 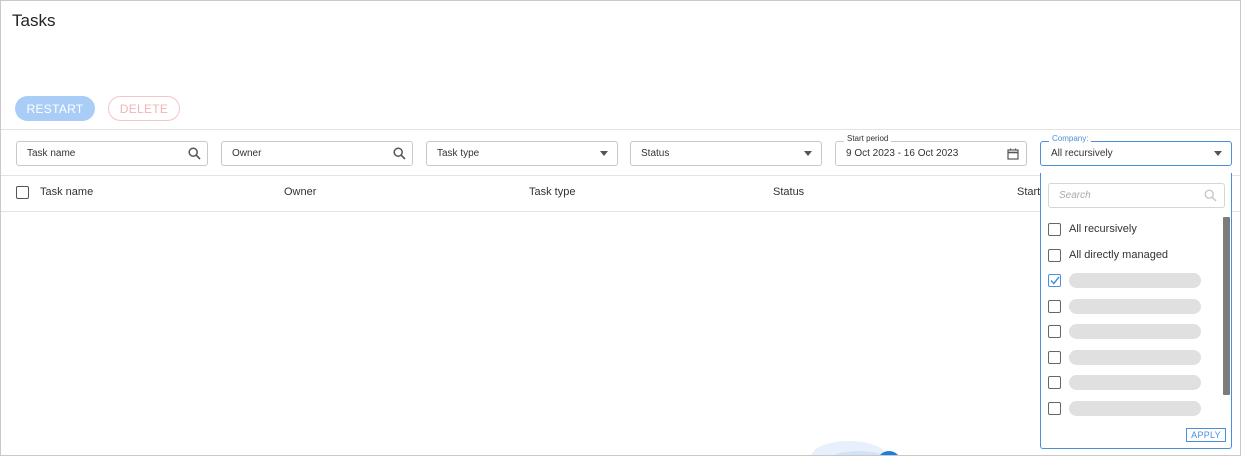 What do you see at coordinates (1206, 435) in the screenshot?
I see `apply-button: APPLY` at bounding box center [1206, 435].